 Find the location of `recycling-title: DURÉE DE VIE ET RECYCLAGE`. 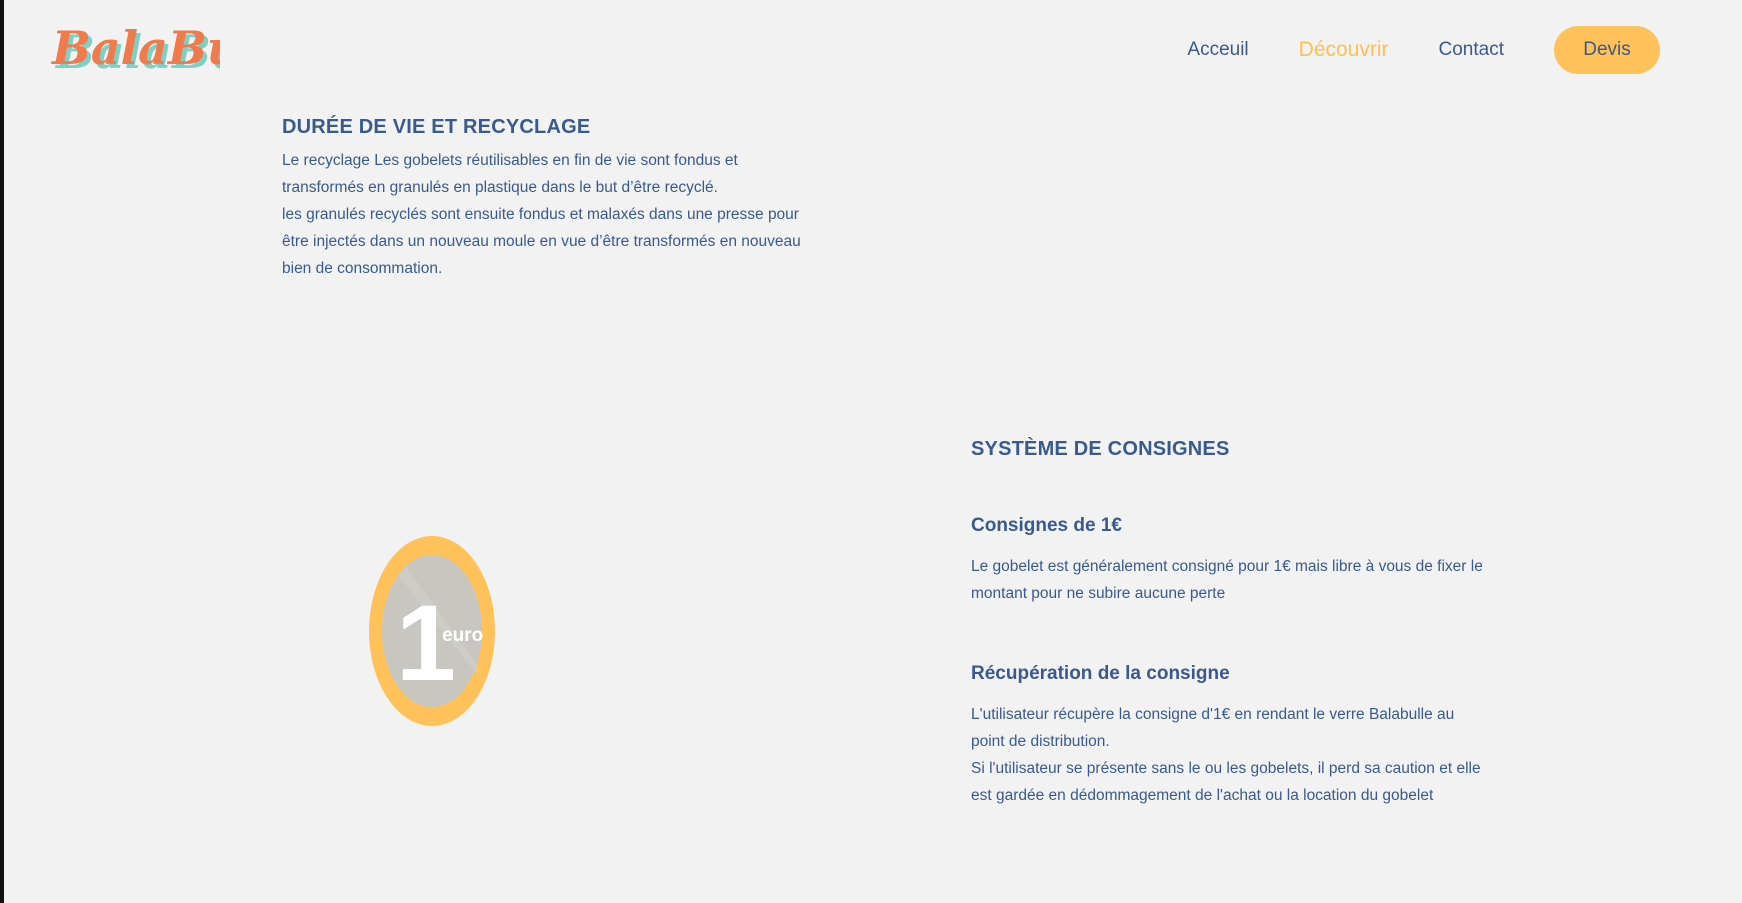

recycling-title: DURÉE DE VIE ET RECYCLAGE is located at coordinates (436, 127).